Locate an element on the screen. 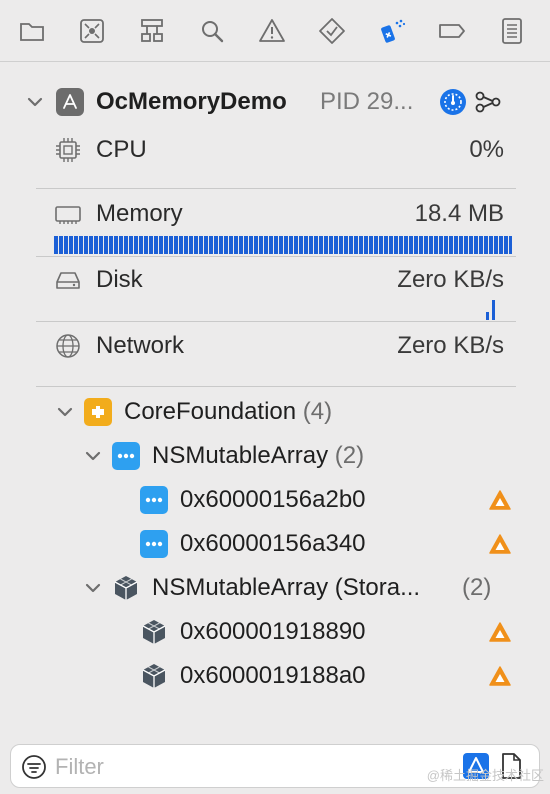  tree-node-label: CoreFoundation (4) is located at coordinates (228, 411).